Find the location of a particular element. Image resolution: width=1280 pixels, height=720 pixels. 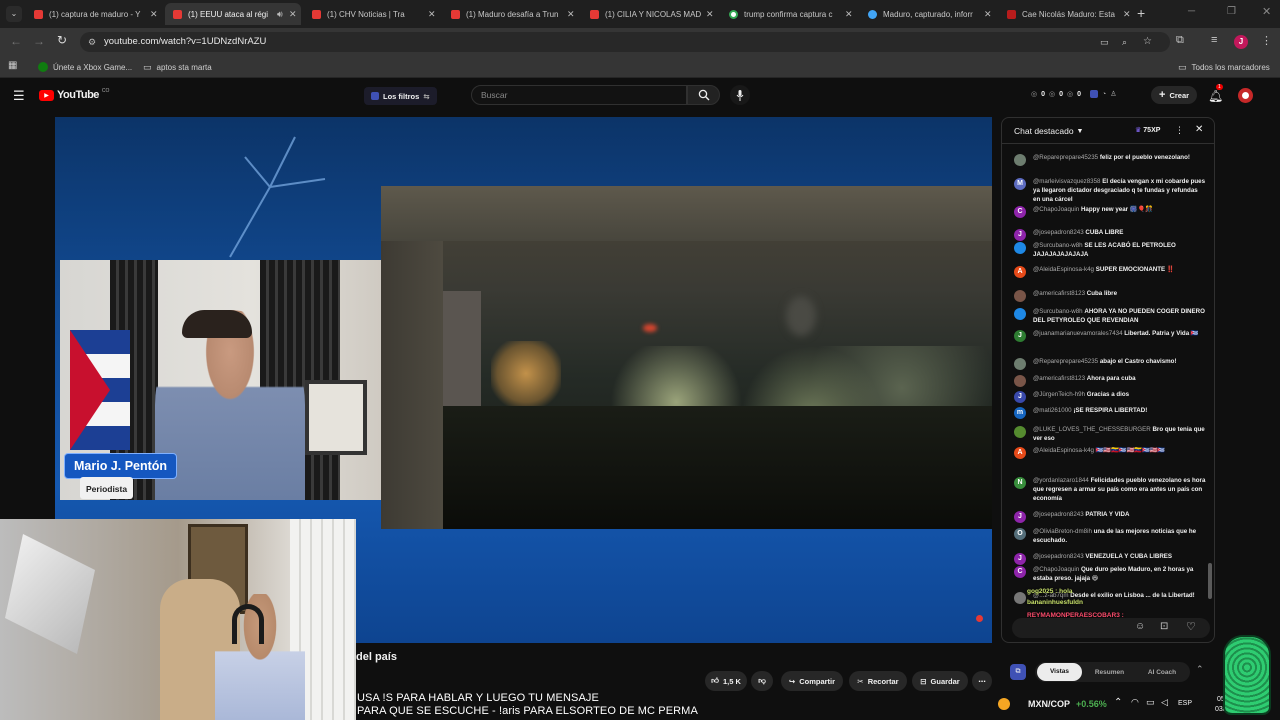

chat-message: @americafirst8123 Ahora para cuba is located at coordinates (1110, 381).